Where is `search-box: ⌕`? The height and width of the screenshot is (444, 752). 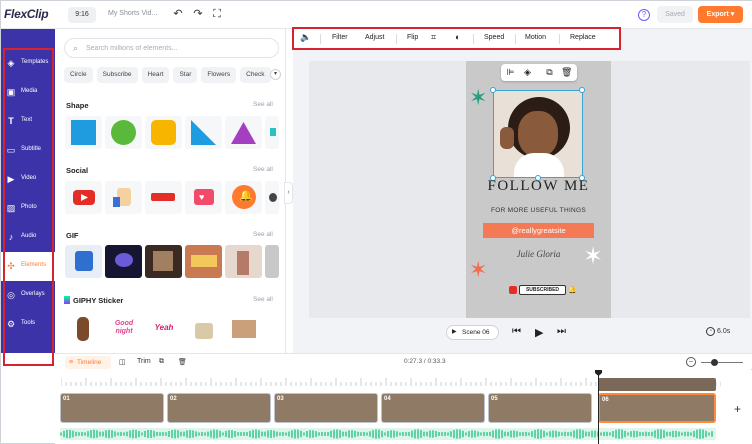
search-box: ⌕ is located at coordinates (171, 48).